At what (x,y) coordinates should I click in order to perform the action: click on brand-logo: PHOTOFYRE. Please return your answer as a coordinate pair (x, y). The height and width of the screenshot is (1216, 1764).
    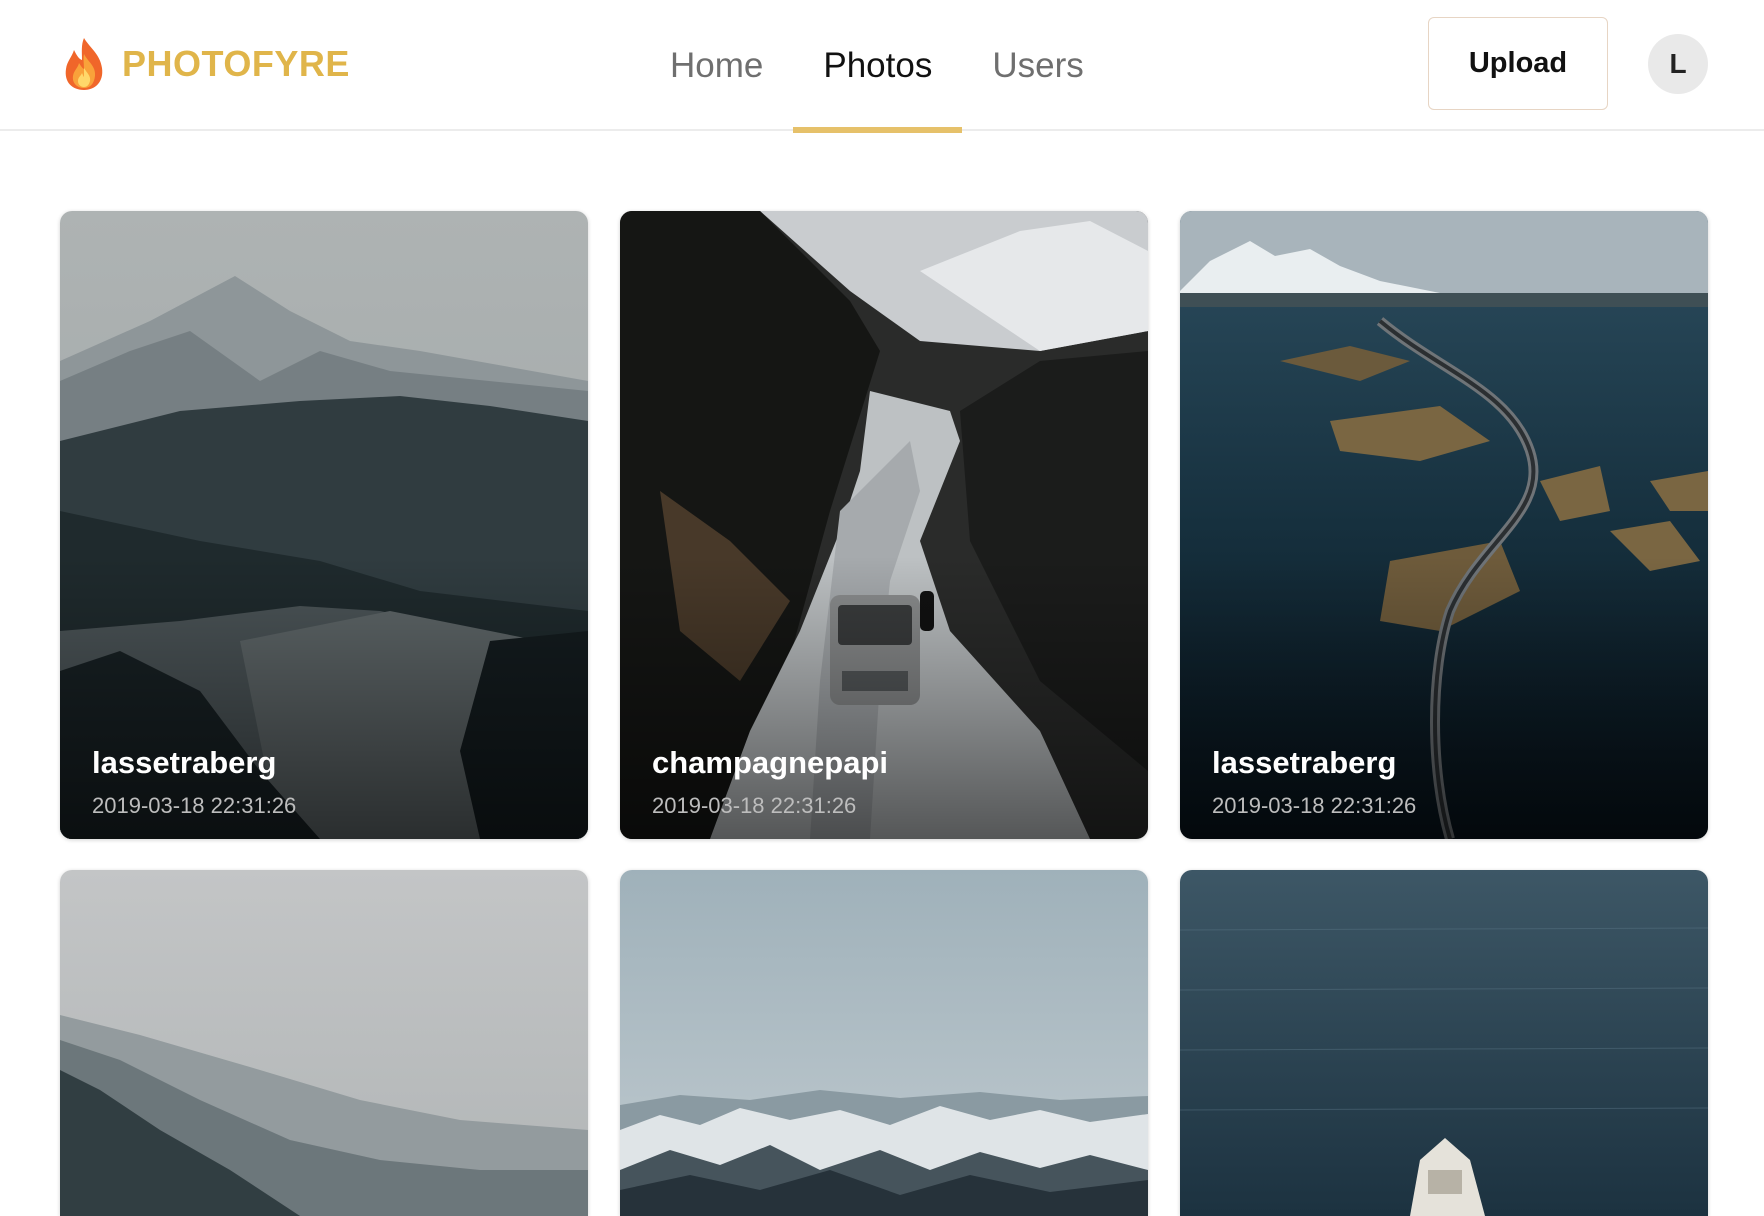
    Looking at the image, I should click on (205, 64).